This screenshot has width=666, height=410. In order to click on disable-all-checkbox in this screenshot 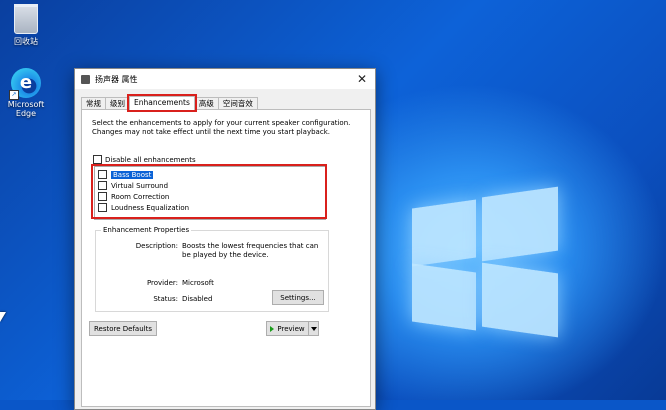, I will do `click(97, 159)`.